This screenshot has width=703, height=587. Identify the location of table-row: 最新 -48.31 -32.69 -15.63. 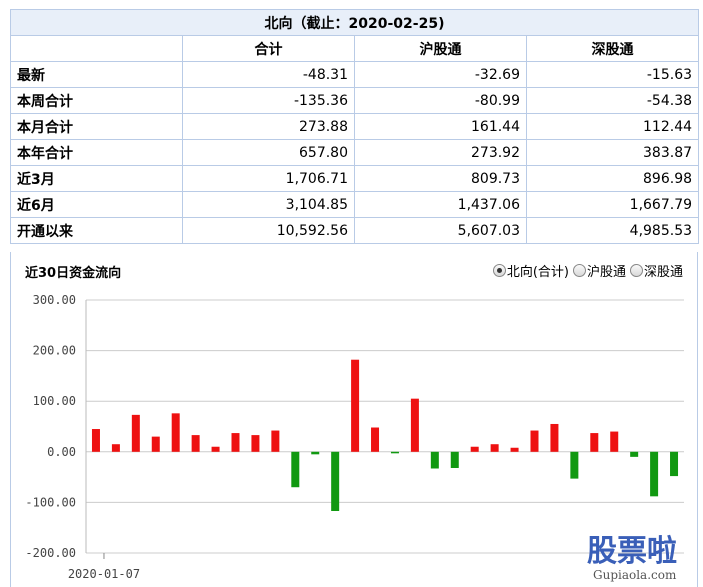
(355, 74).